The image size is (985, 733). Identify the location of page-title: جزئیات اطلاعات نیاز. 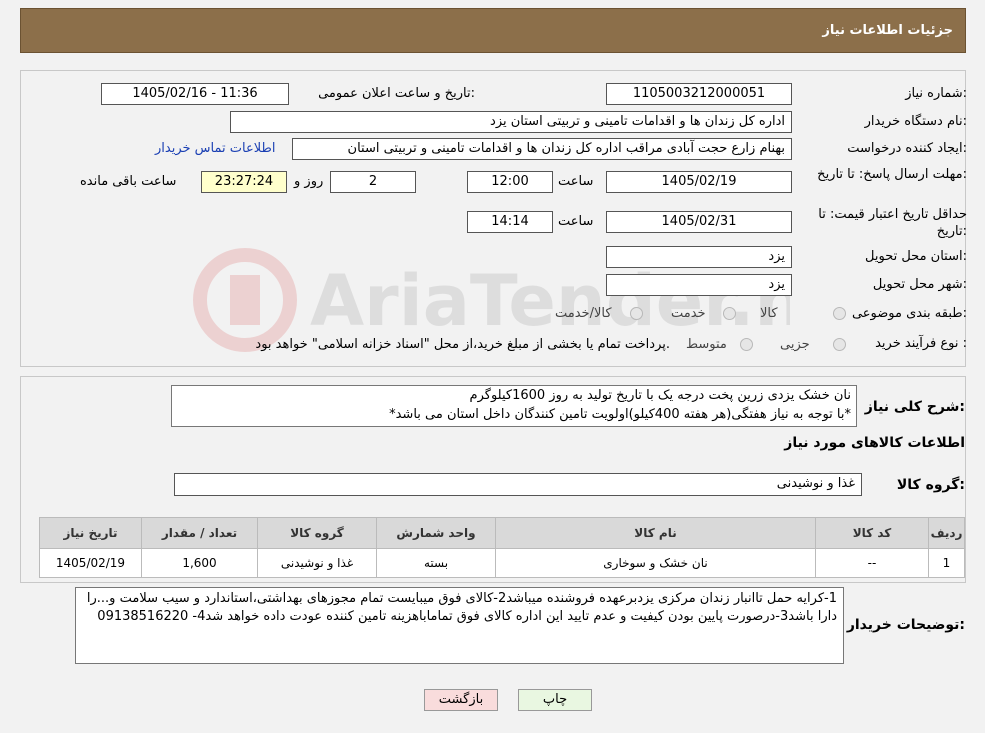
(887, 30).